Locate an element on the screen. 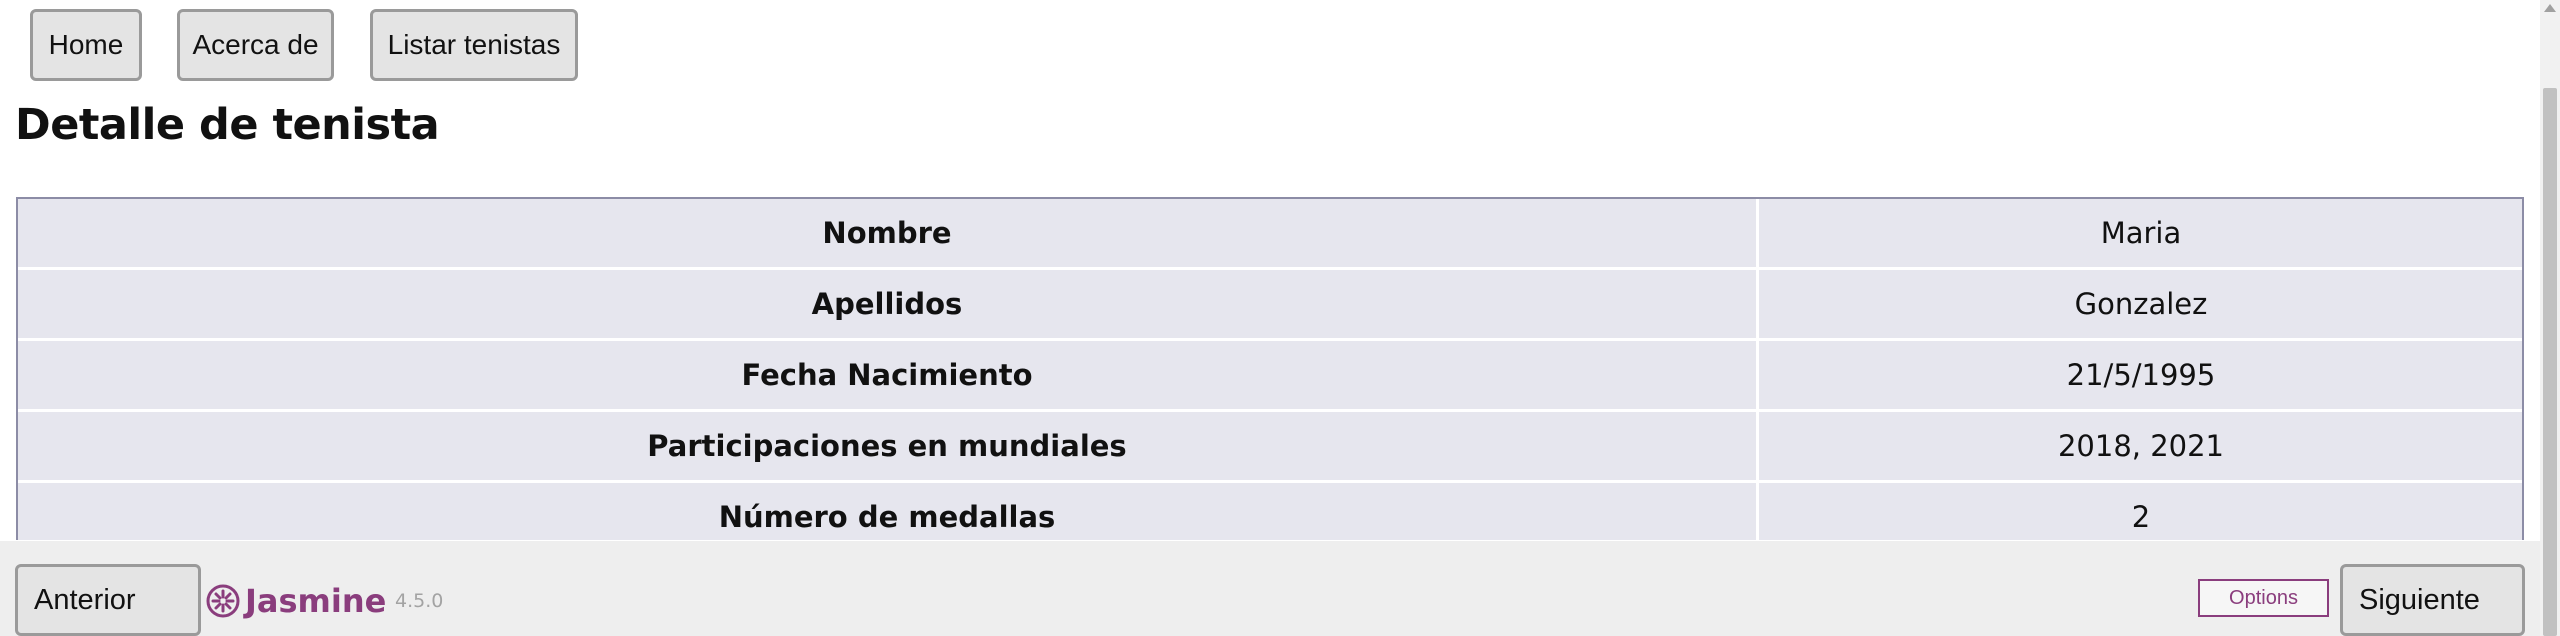 This screenshot has height=636, width=2560. nav-home-button: Home is located at coordinates (86, 45).